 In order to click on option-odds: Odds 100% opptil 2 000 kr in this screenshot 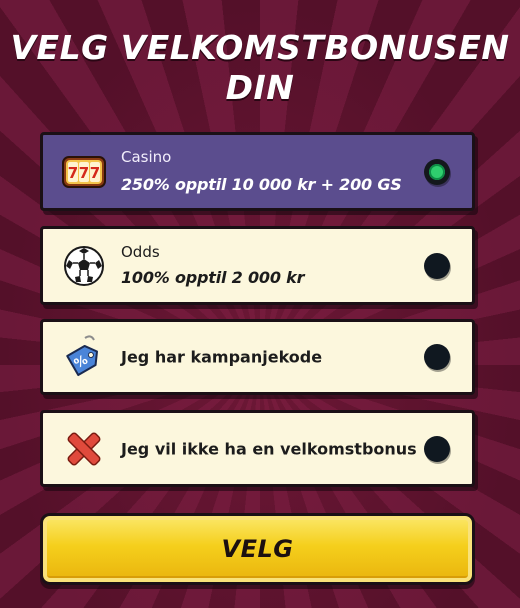, I will do `click(257, 265)`.